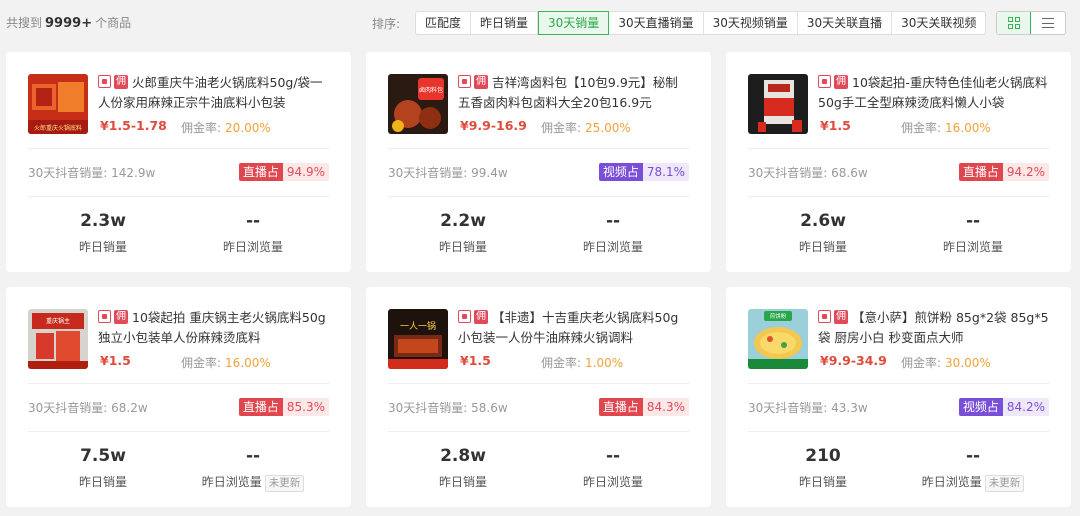 The image size is (1080, 516). I want to click on commission-info: 佣金率: 25.00%, so click(586, 127).